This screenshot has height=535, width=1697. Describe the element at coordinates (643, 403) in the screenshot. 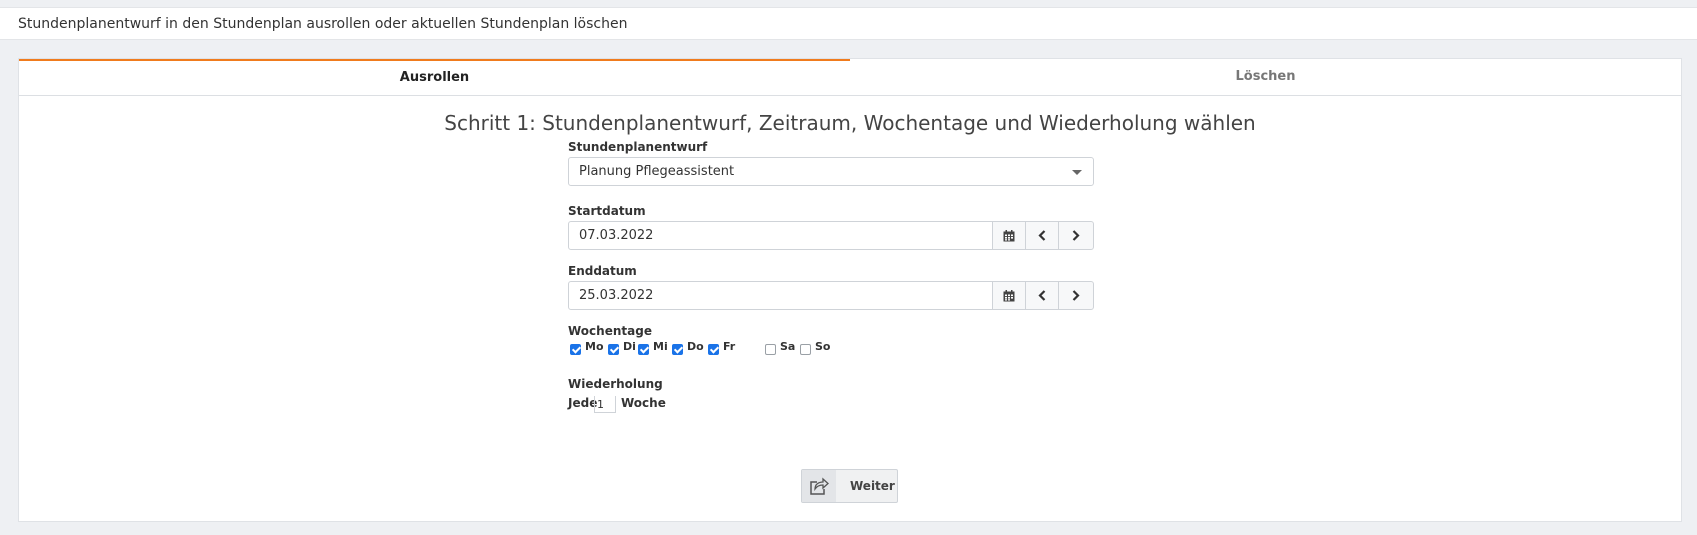

I see `repeat-suffix: Woche` at that location.